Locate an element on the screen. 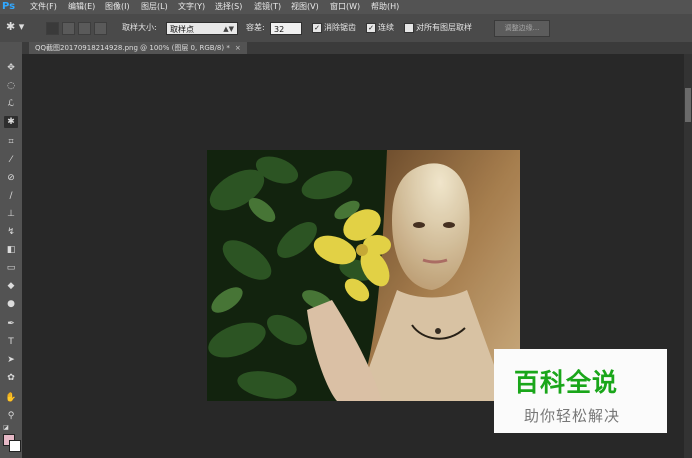 This screenshot has width=692, height=458. new-selection-button is located at coordinates (52, 28).